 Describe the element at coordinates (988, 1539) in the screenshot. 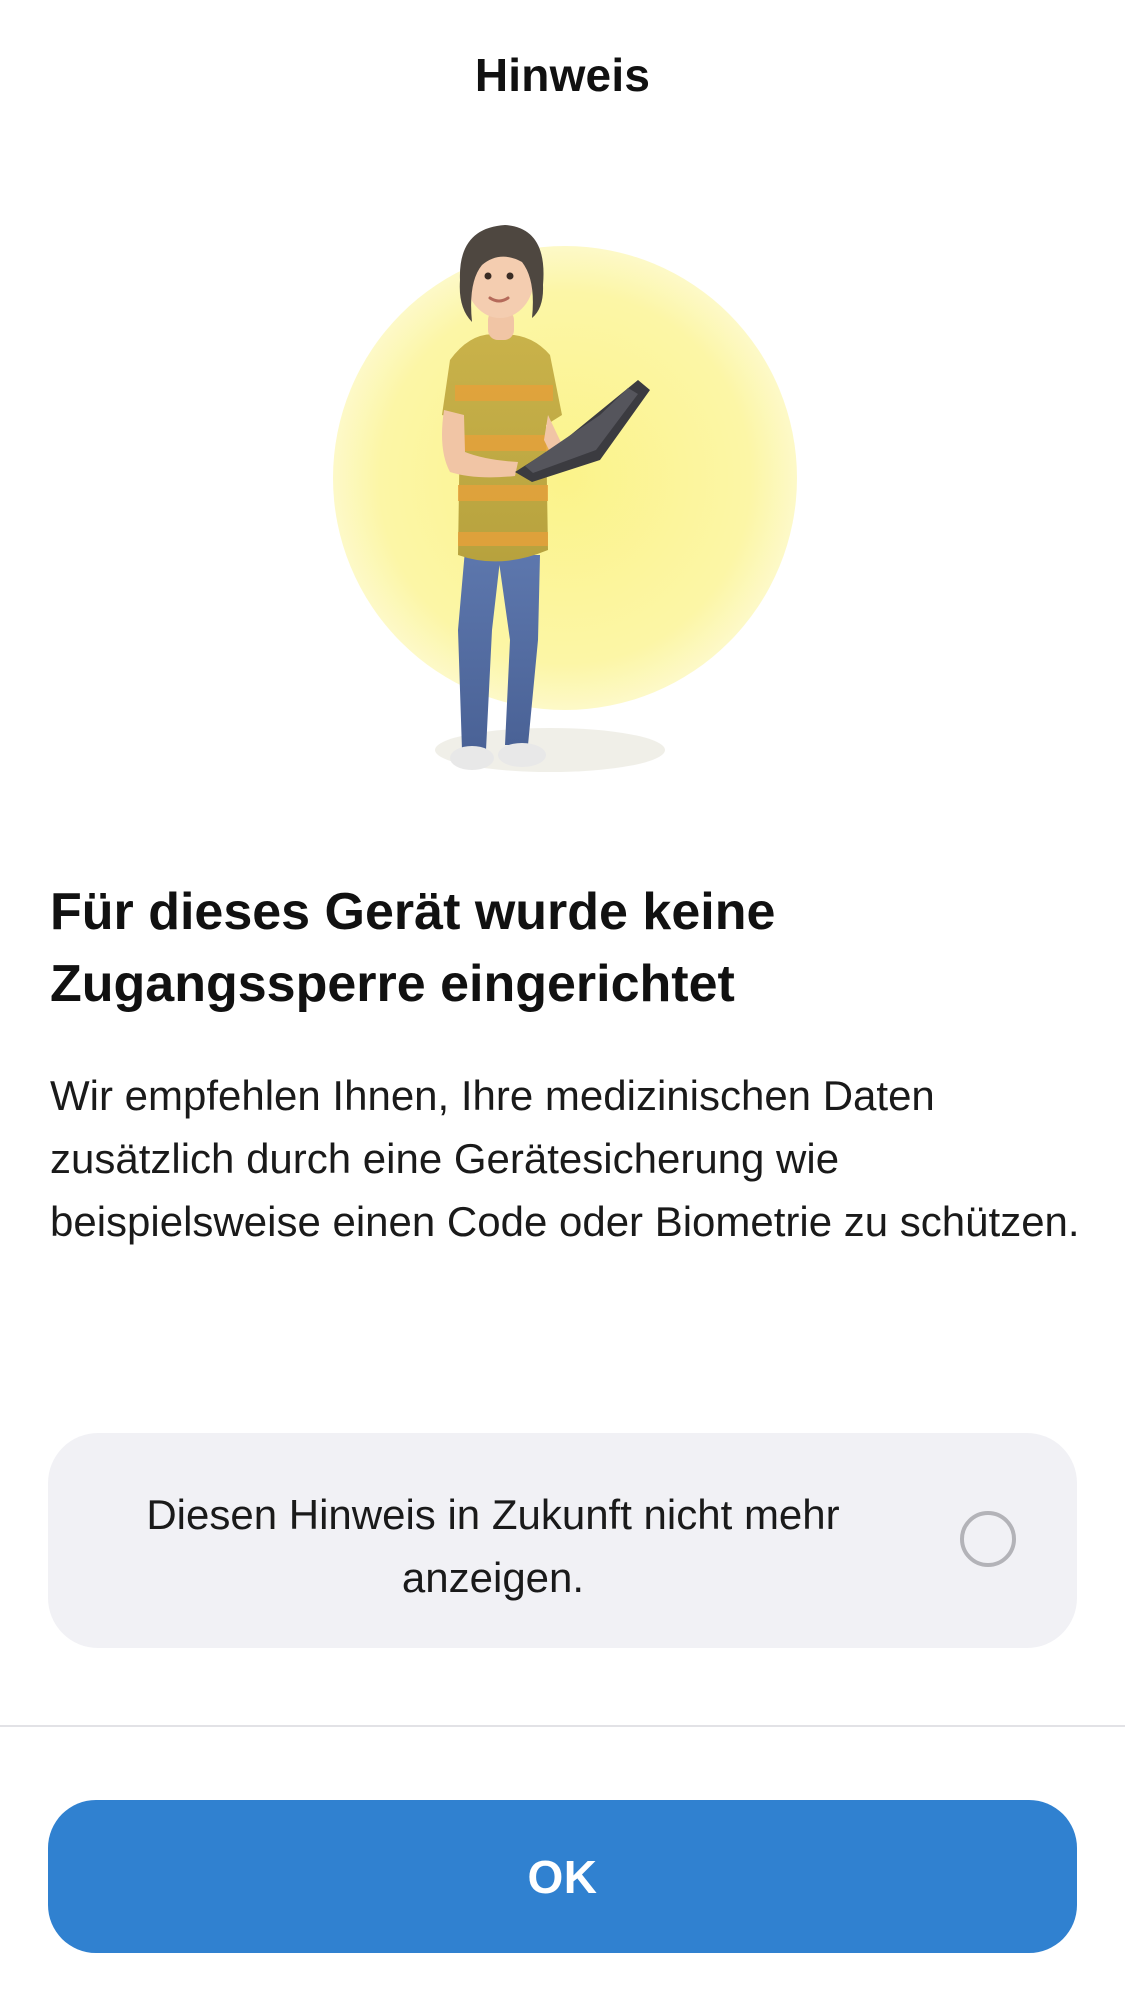

I see `radio-circle-icon` at that location.